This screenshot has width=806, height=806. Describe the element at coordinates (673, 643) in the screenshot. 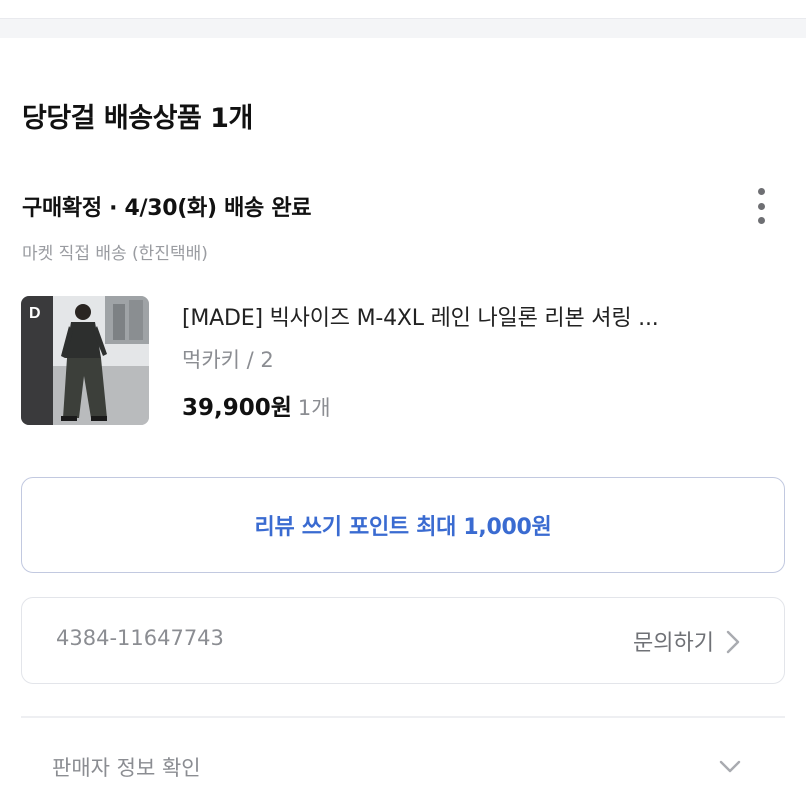

I see `inquiry-button-label: 문의하기` at that location.